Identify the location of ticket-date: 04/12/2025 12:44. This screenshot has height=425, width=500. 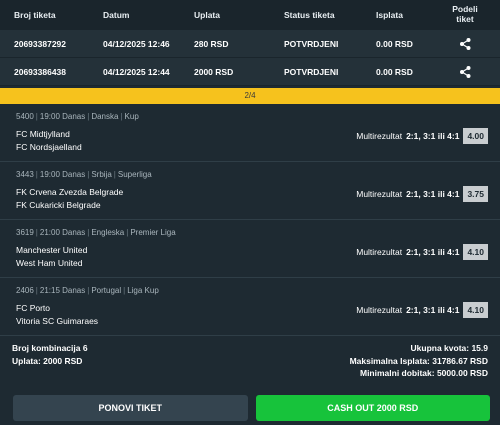
(136, 71).